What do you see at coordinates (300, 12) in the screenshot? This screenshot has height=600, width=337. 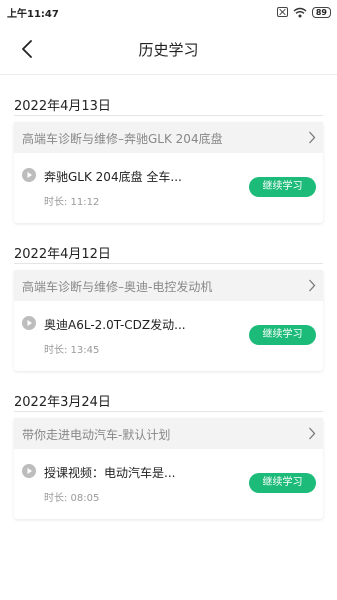 I see `wifi-icon` at bounding box center [300, 12].